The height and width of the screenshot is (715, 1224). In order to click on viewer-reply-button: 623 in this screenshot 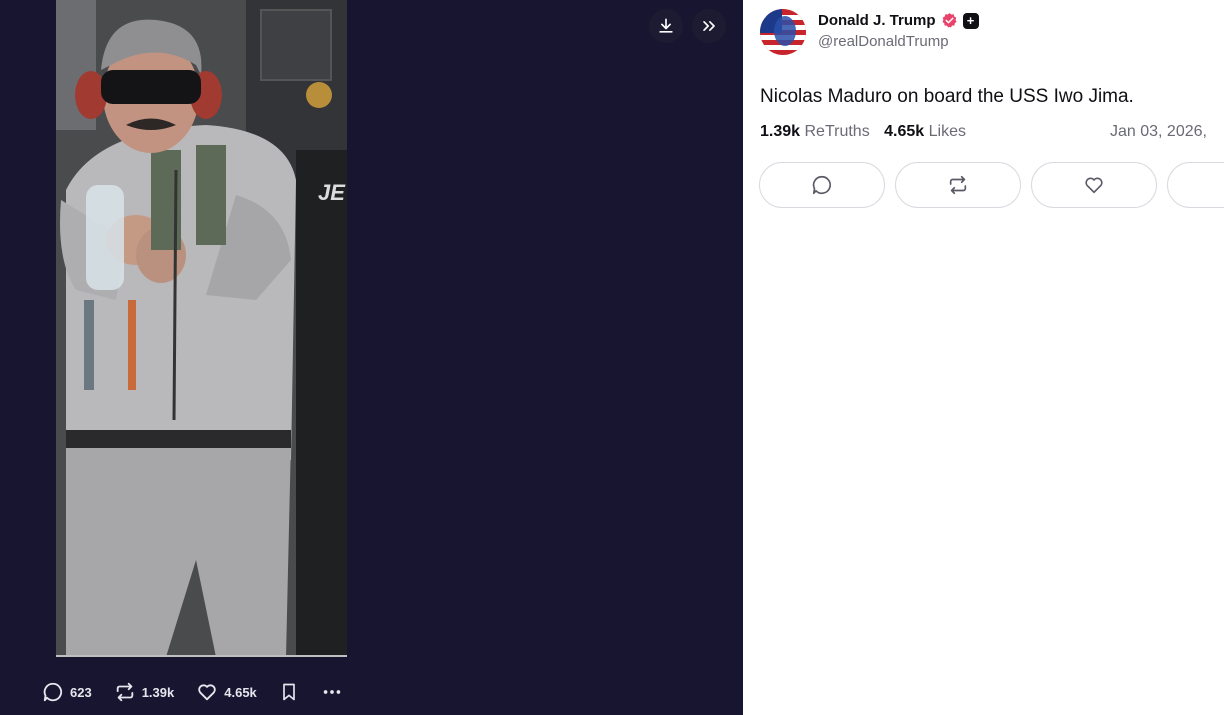, I will do `click(67, 692)`.